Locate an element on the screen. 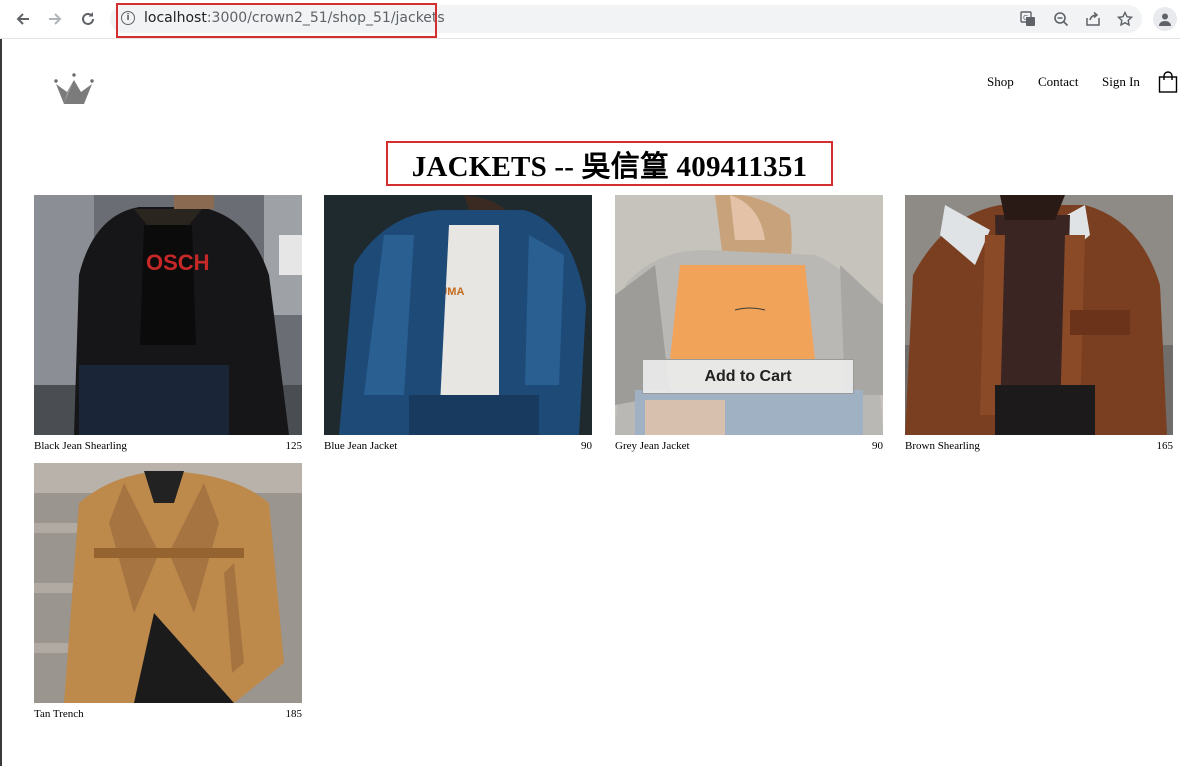 The image size is (1180, 766). url-highlight-box is located at coordinates (276, 20).